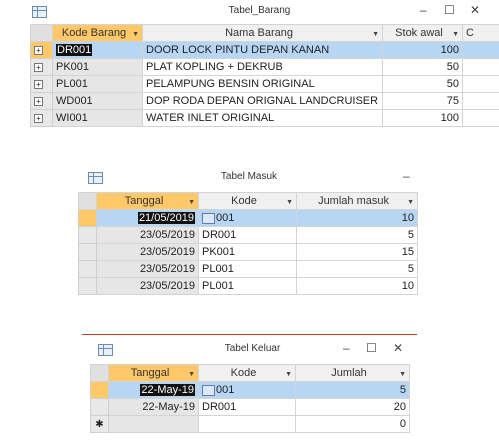  I want to click on cell-stok: 100, so click(422, 118).